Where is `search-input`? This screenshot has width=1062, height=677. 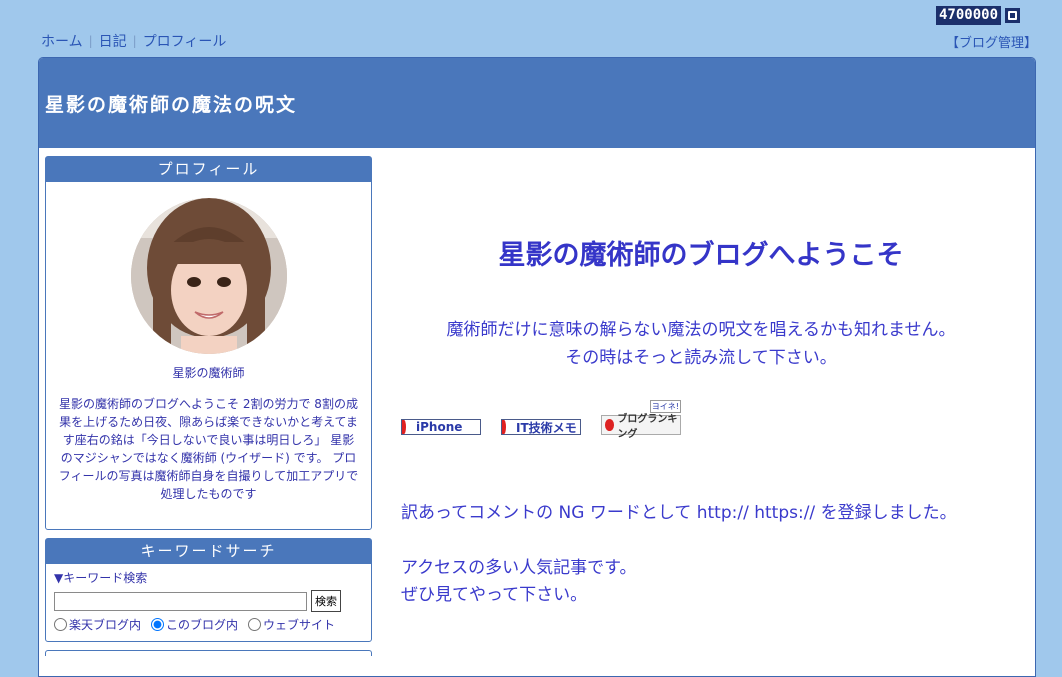 search-input is located at coordinates (180, 601).